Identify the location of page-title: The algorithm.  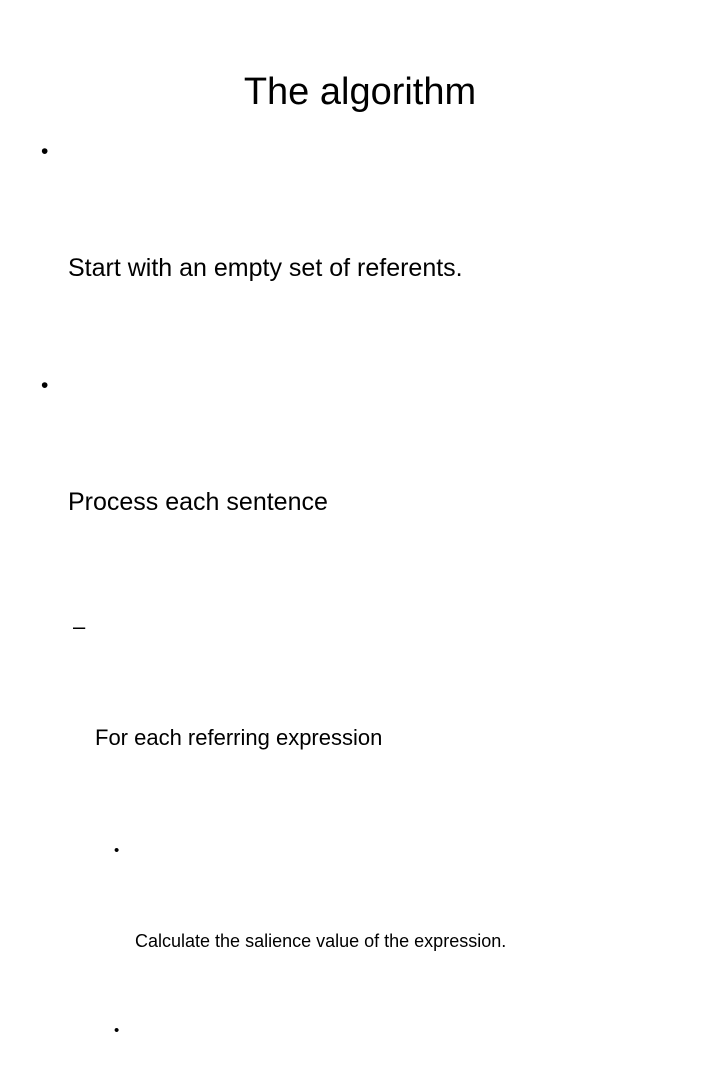
(360, 92).